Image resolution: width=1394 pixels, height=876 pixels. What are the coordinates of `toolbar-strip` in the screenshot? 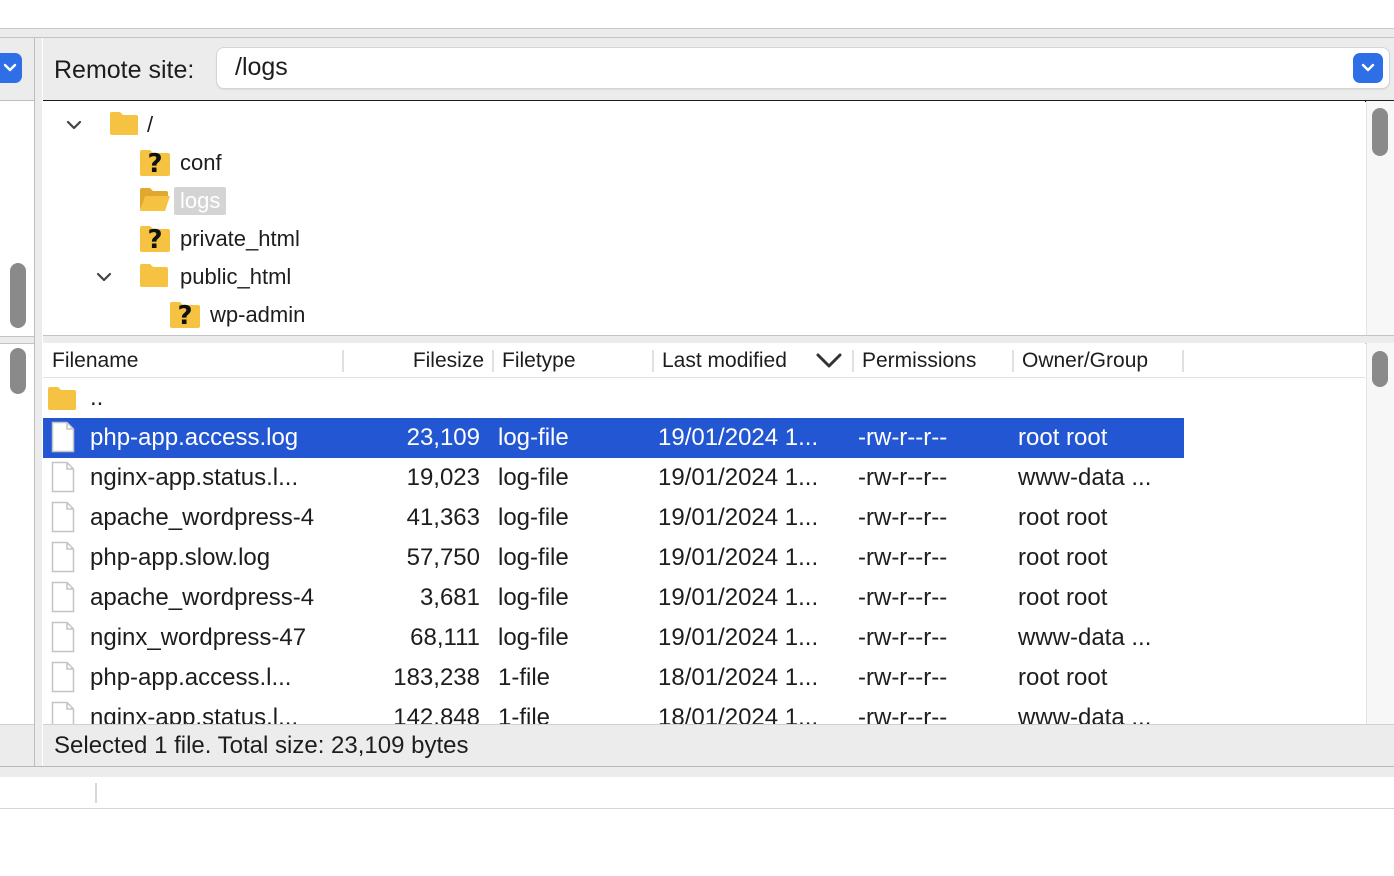 It's located at (697, 14).